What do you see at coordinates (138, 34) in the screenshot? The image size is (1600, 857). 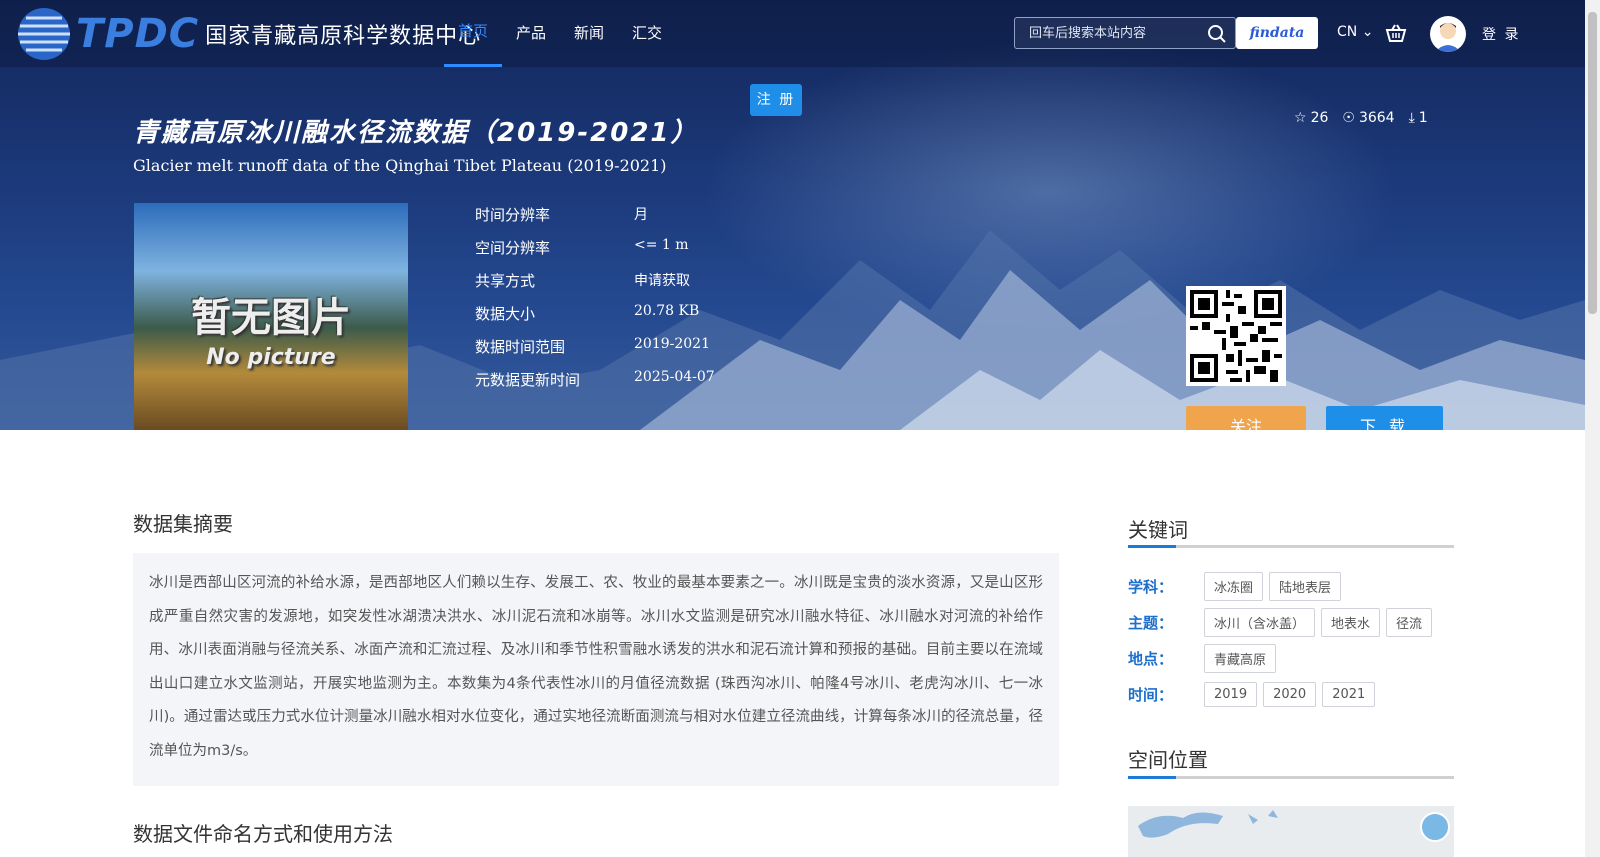 I see `logo-text: TPDC` at bounding box center [138, 34].